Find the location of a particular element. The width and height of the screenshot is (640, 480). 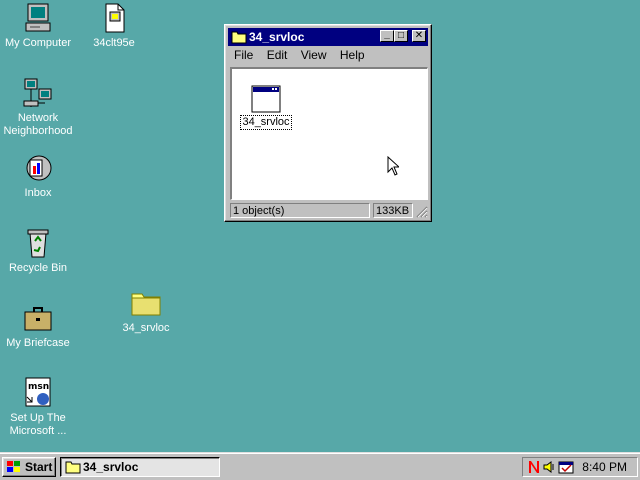

desktop-icon-network-neighborhood: Network Neighborhood is located at coordinates (38, 107).